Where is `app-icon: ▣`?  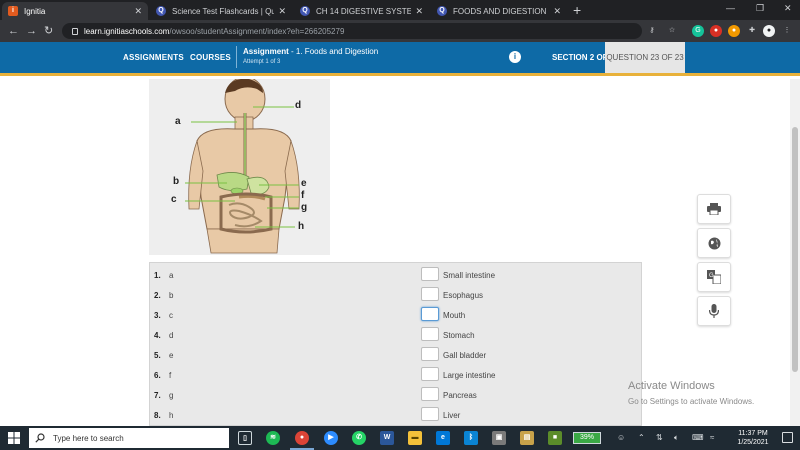 app-icon: ▣ is located at coordinates (499, 438).